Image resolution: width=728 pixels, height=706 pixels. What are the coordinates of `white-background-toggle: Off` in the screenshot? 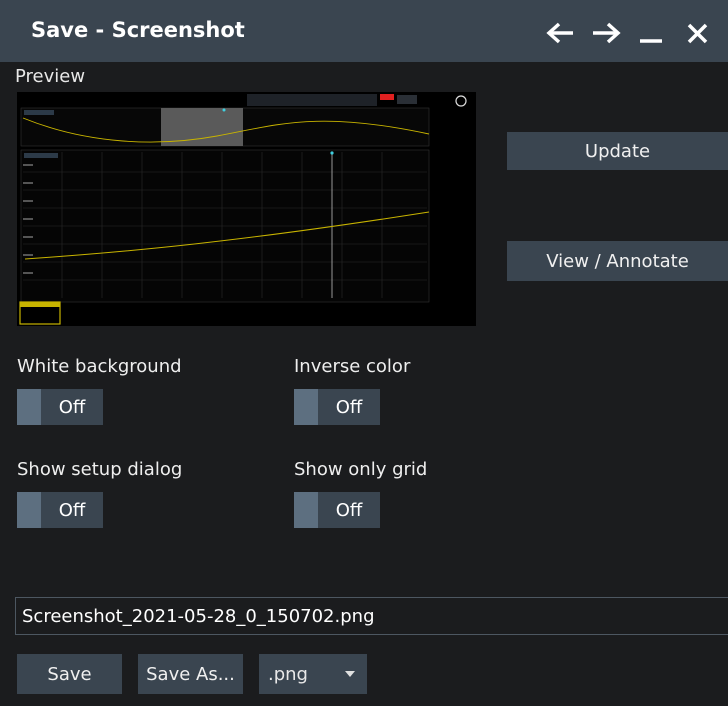 It's located at (60, 407).